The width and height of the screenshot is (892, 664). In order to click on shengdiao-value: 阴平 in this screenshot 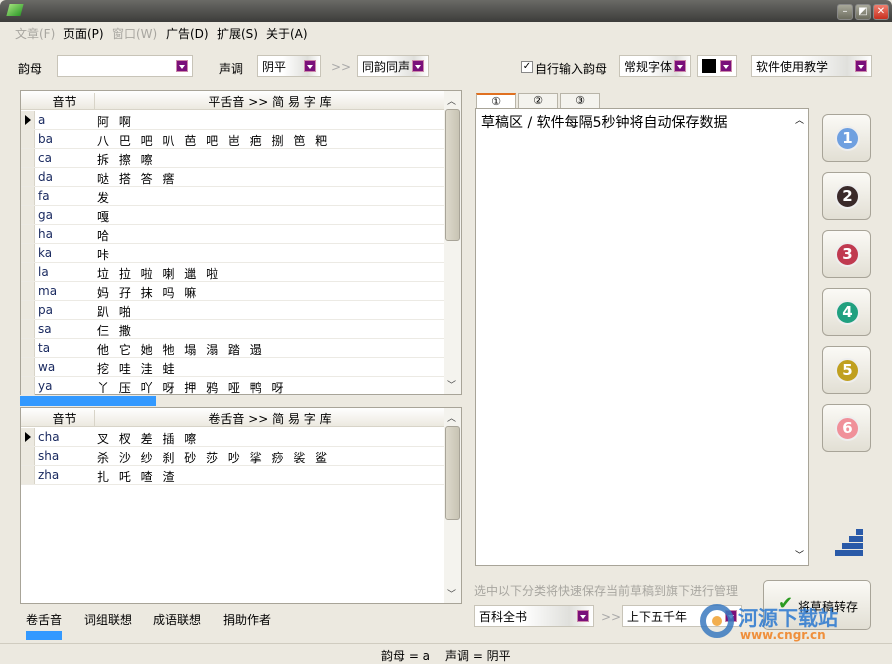, I will do `click(274, 67)`.